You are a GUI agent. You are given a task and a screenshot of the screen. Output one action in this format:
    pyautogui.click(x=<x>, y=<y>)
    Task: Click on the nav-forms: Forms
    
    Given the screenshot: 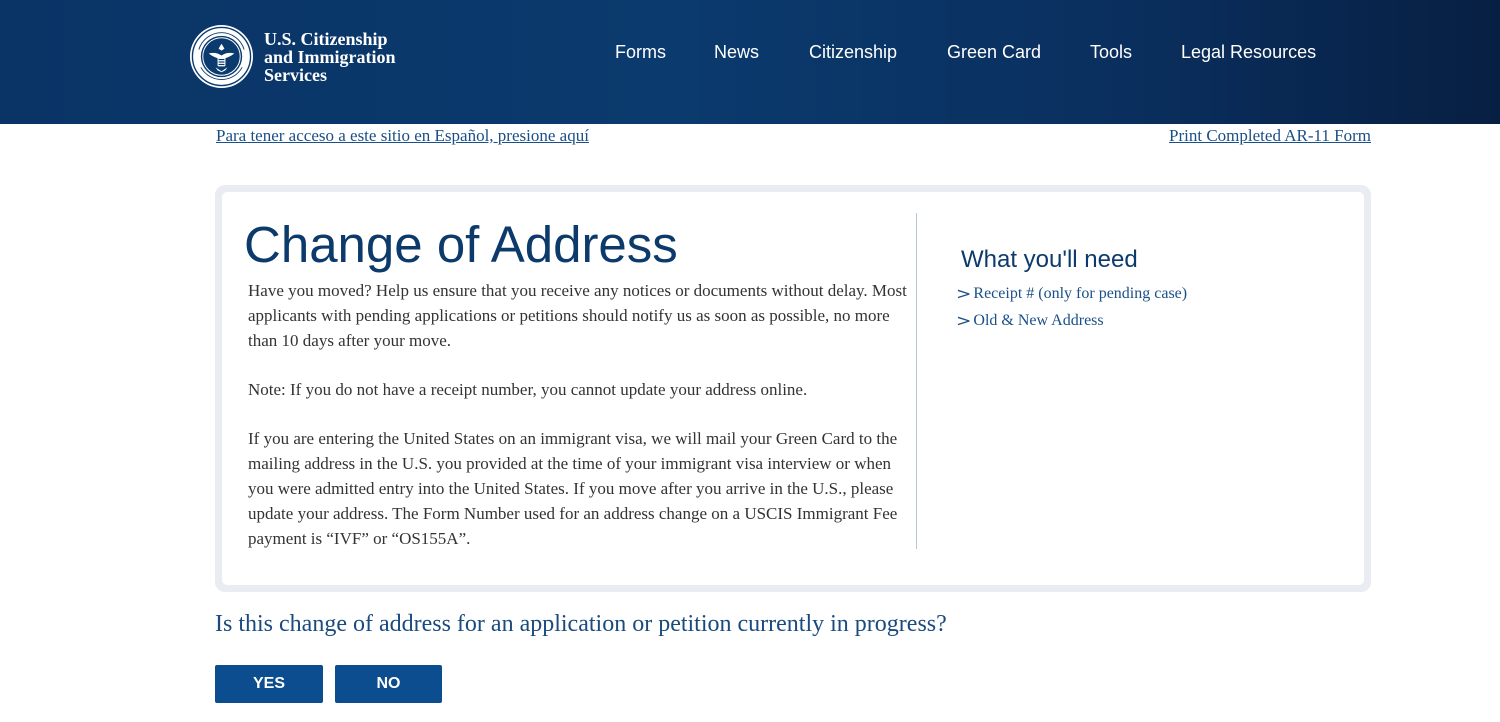 What is the action you would take?
    pyautogui.click(x=640, y=52)
    